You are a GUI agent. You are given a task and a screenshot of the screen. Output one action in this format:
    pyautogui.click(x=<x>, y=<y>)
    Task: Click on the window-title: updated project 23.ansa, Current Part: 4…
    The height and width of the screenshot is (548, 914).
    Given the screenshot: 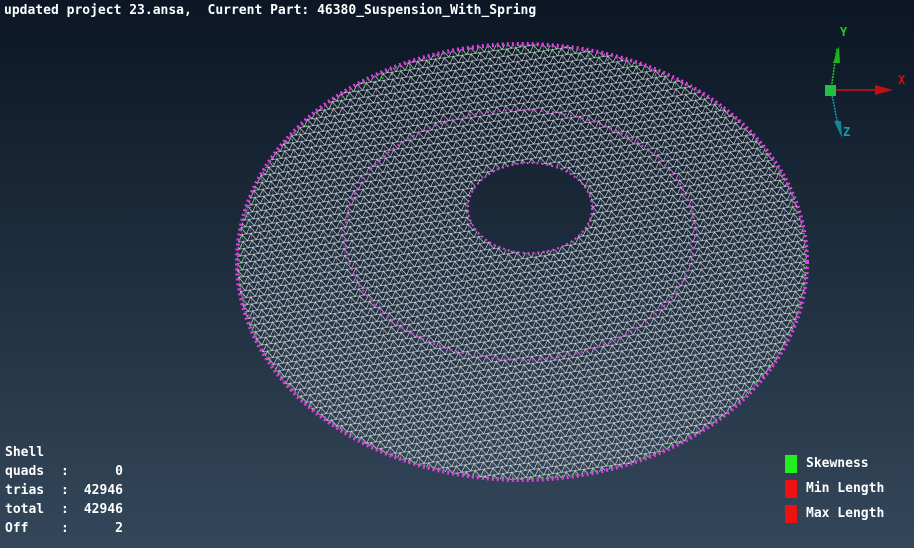 What is the action you would take?
    pyautogui.click(x=270, y=10)
    